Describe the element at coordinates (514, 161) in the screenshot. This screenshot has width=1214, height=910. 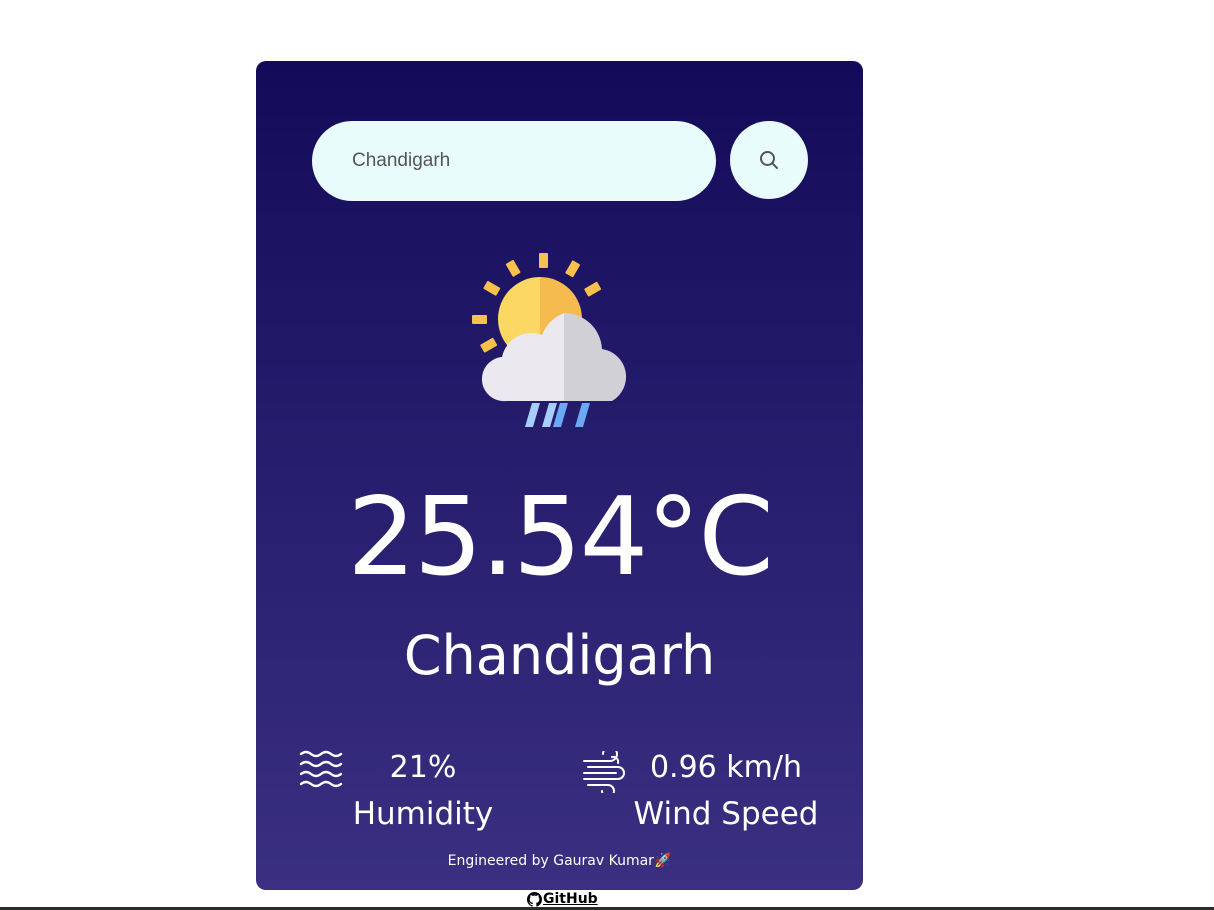
I see `search-input` at that location.